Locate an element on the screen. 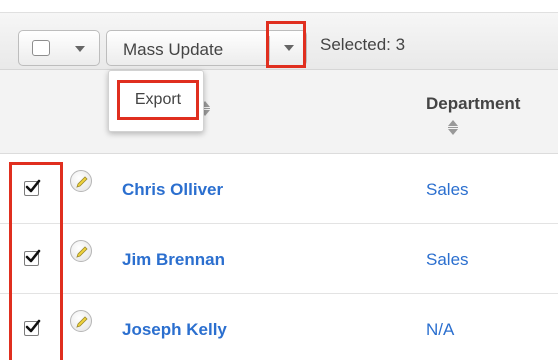 The image size is (558, 360). column-header-department: Department is located at coordinates (473, 104).